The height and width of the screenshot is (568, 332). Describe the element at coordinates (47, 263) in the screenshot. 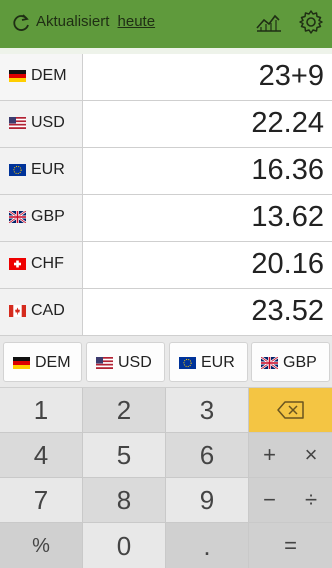

I see `currency-code: CHF` at that location.